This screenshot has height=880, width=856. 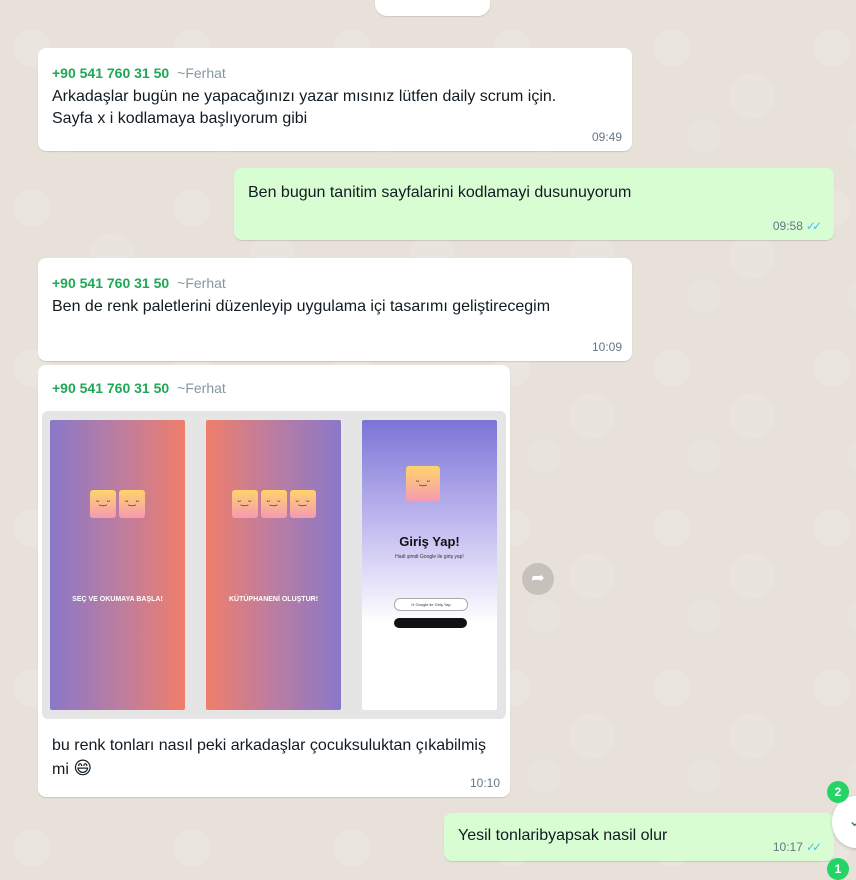 I want to click on mascot-faces: ᵕ‿ᵕ ᵕ‿ᵕ, so click(x=117, y=504).